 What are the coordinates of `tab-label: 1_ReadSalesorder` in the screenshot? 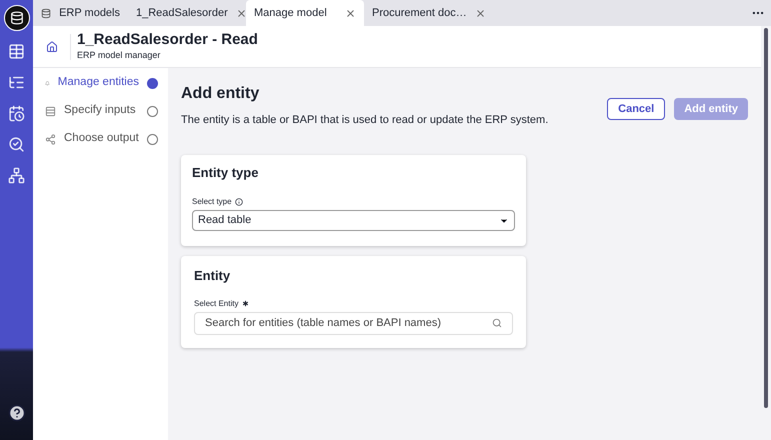 It's located at (182, 13).